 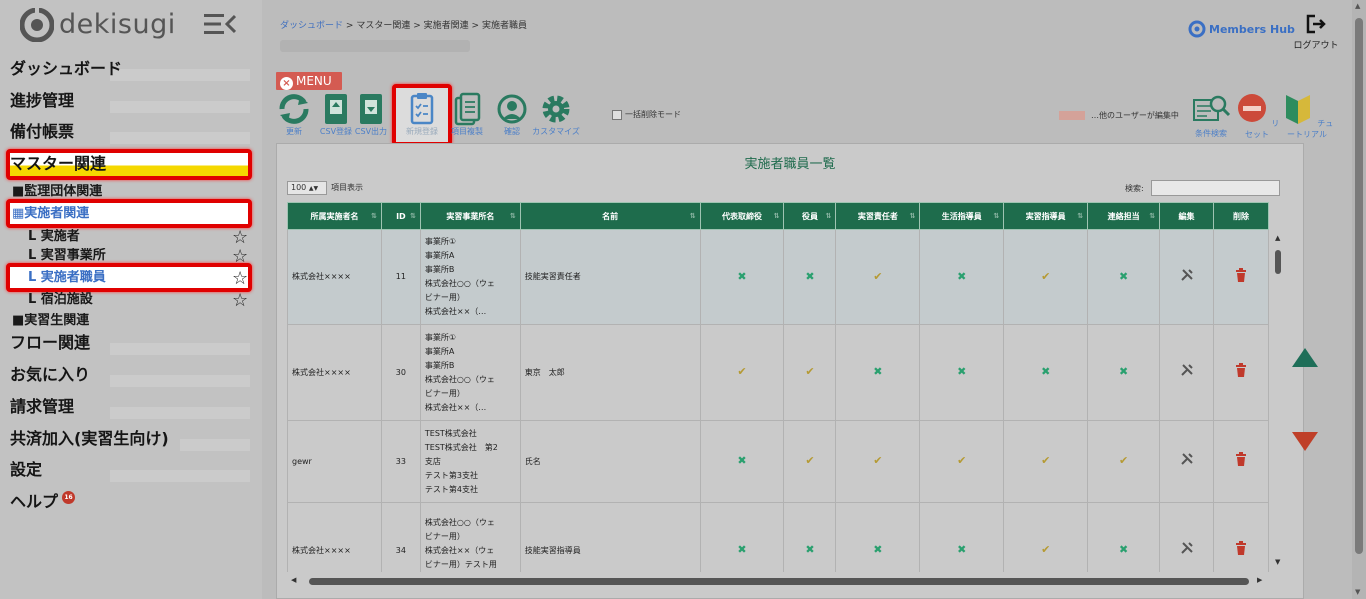 What do you see at coordinates (878, 216) in the screenshot?
I see `column-header: 実習責任者 ⇅` at bounding box center [878, 216].